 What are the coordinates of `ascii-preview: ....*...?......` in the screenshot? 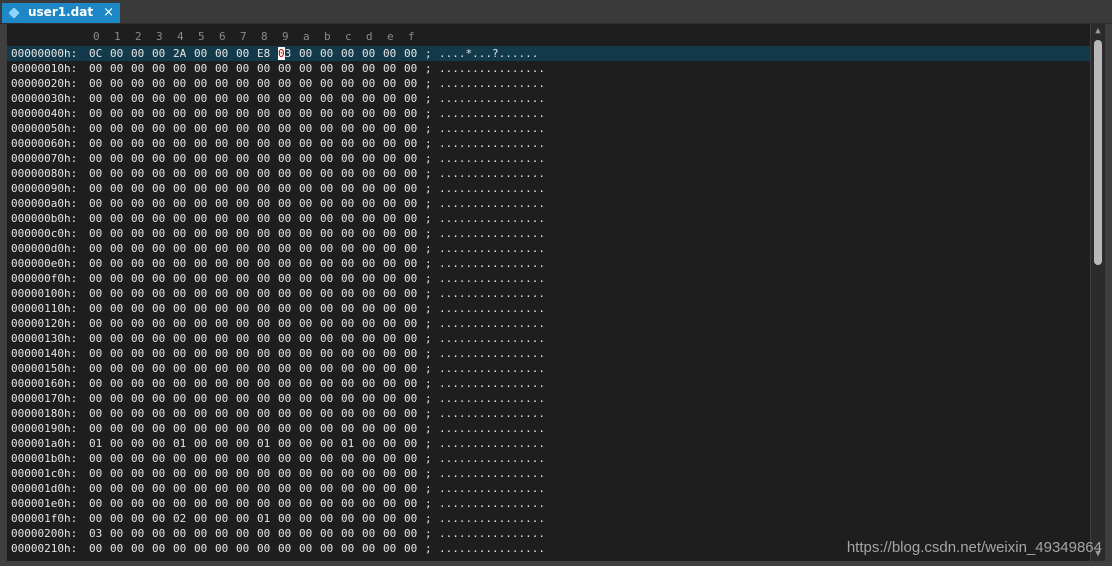 It's located at (488, 53).